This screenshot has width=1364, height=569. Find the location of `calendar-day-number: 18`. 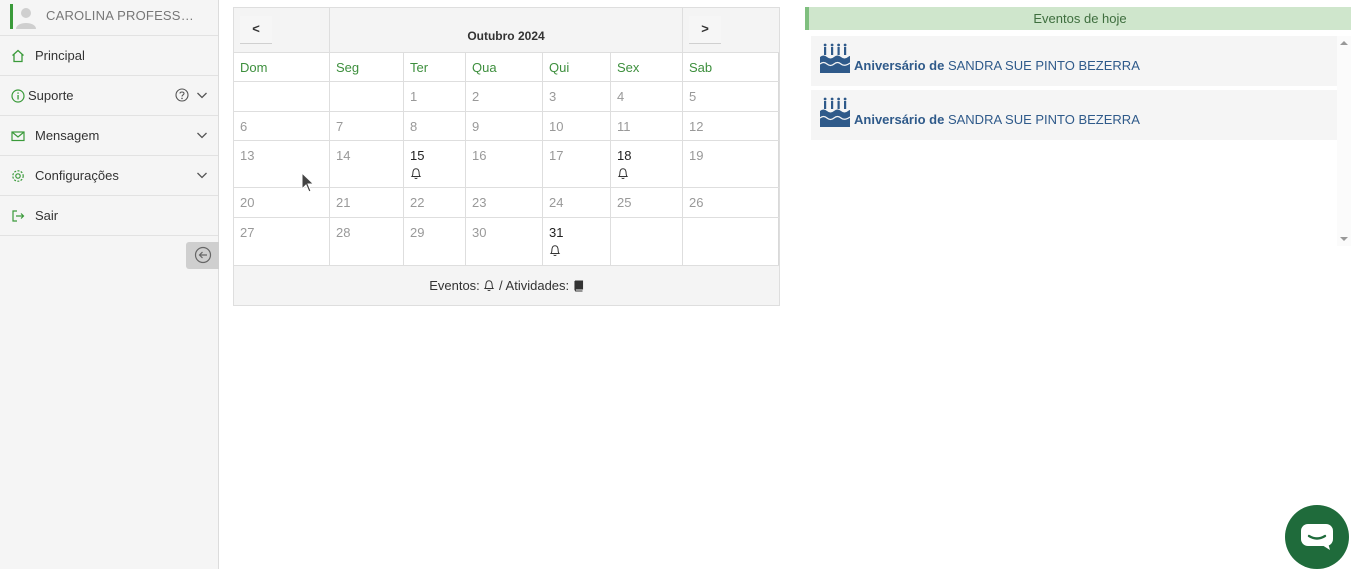

calendar-day-number: 18 is located at coordinates (624, 155).